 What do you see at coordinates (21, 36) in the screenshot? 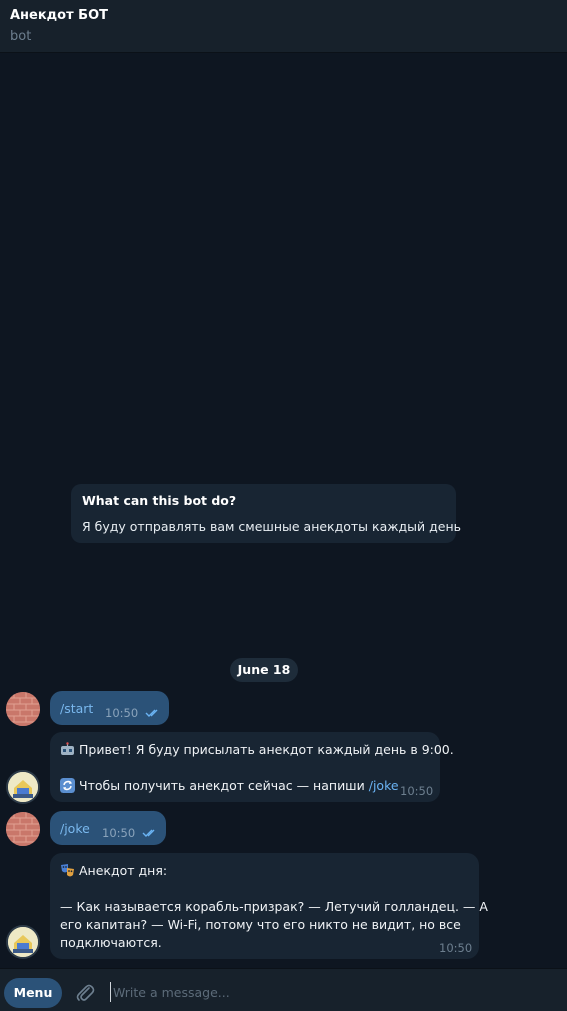
I see `chat-subtitle: bot` at bounding box center [21, 36].